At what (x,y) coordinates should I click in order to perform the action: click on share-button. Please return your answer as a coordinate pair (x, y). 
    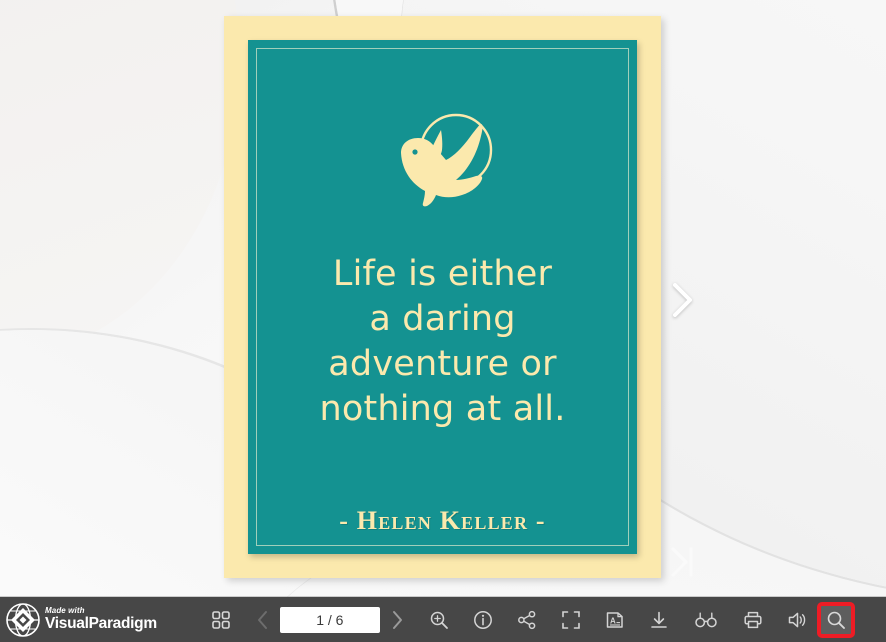
    Looking at the image, I should click on (527, 620).